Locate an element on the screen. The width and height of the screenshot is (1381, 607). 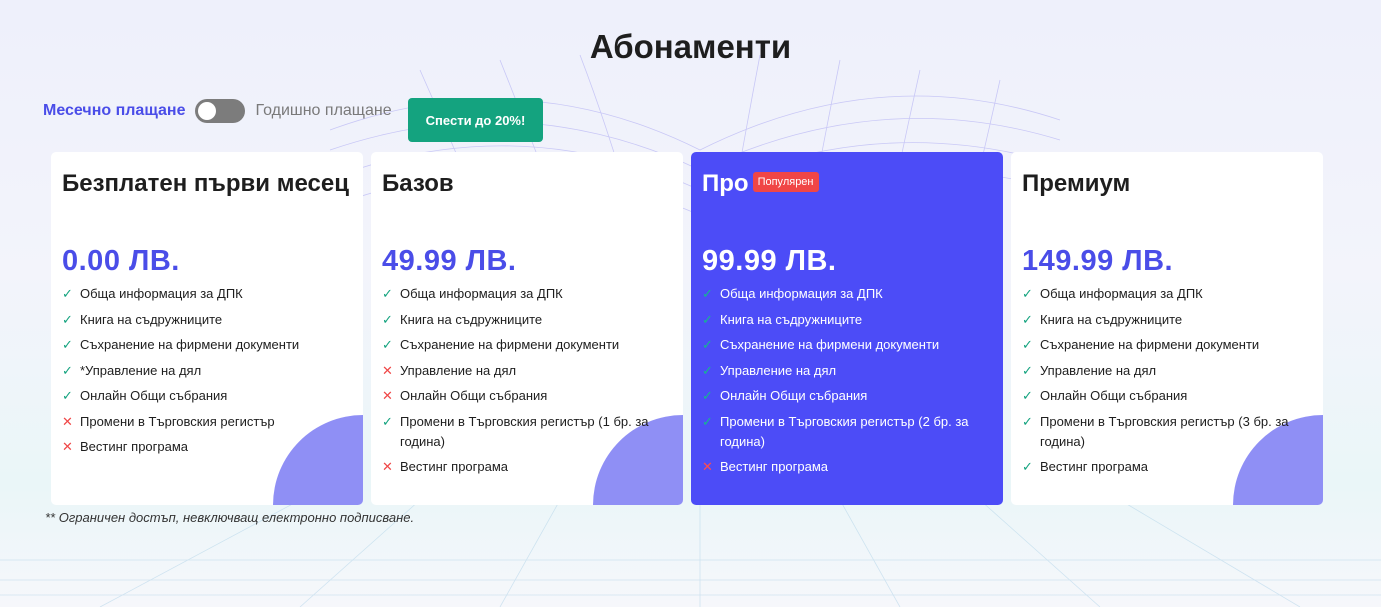
billing-period-switch: Месечно плащане Годишно плащане is located at coordinates (217, 111).